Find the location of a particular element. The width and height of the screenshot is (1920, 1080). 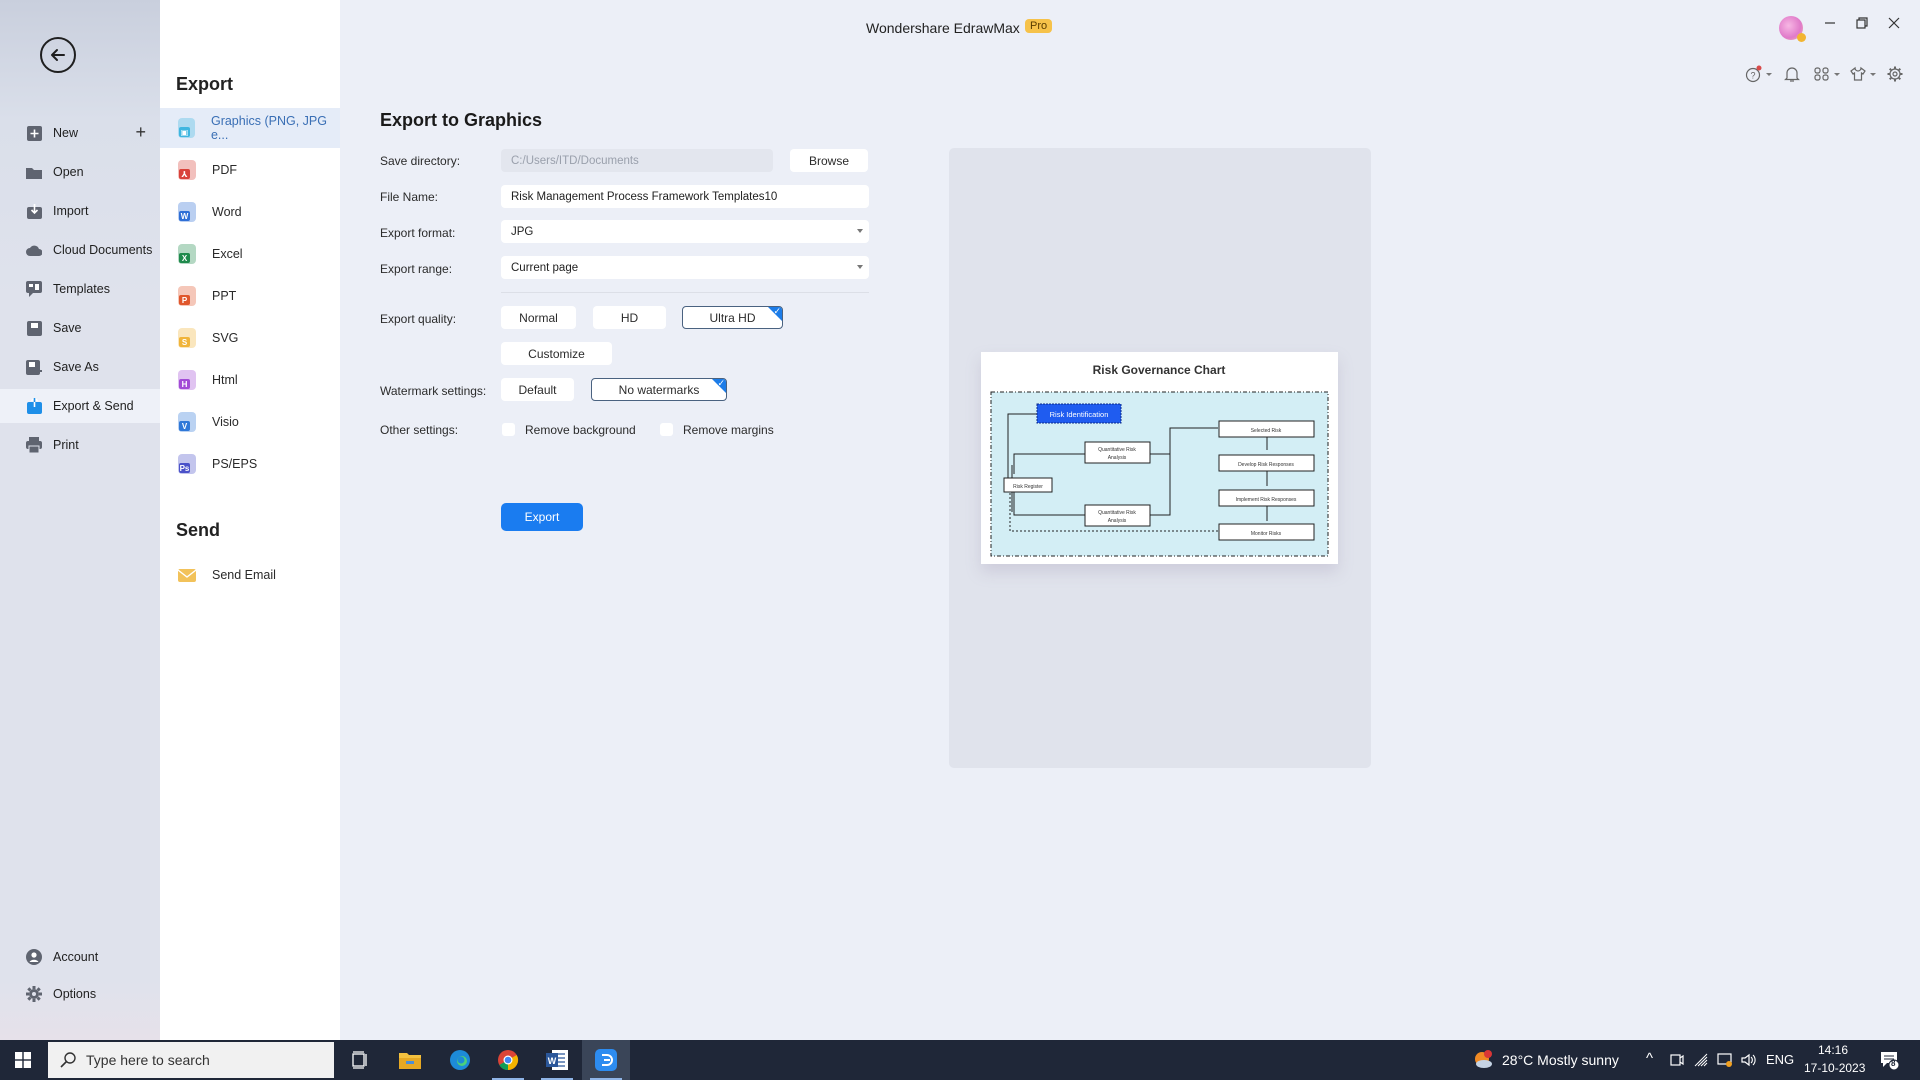

nav-item-label: Save is located at coordinates (67, 328).